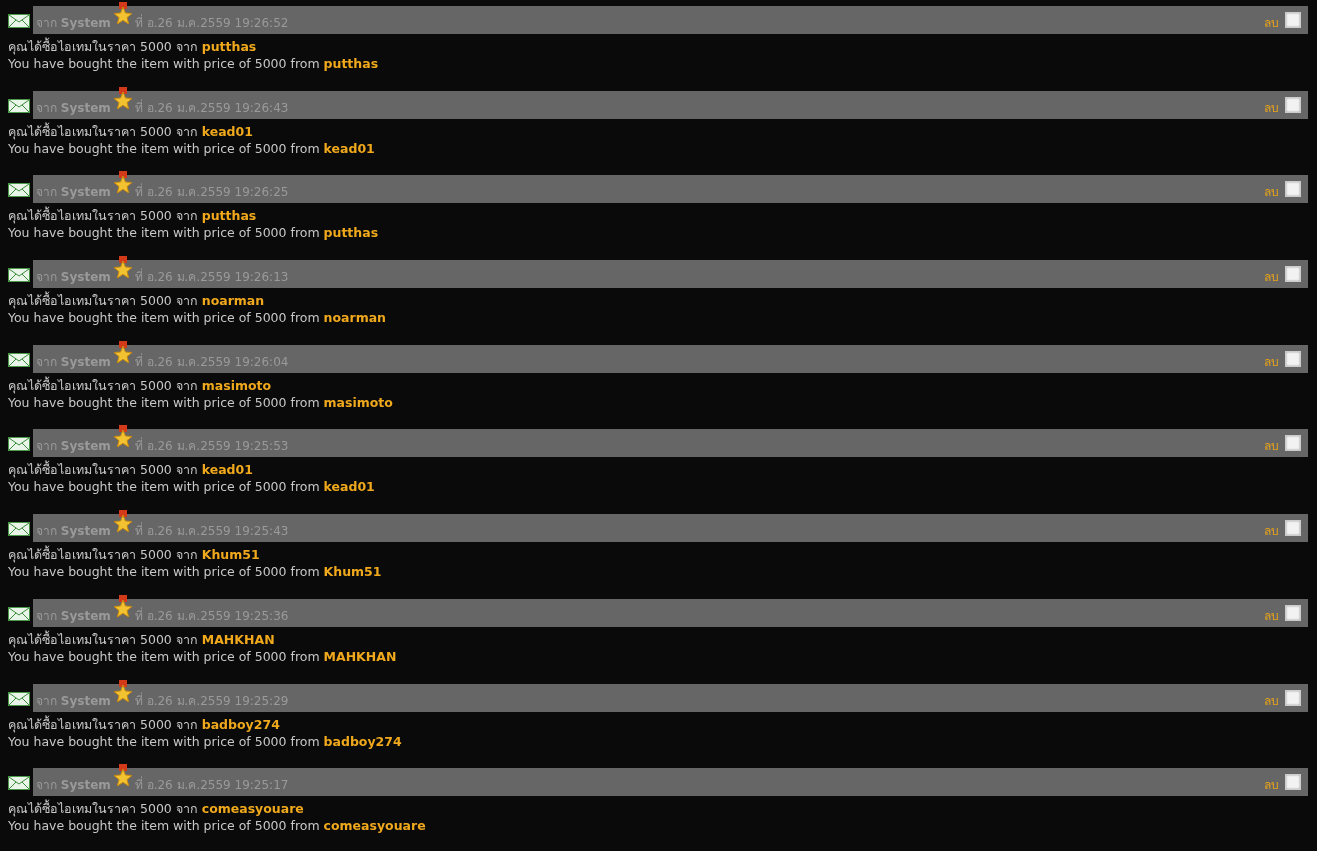  What do you see at coordinates (144, 724) in the screenshot?
I see `message-text: คุณได้ซื้อไอเทมในราคา 5000 จาก badboy274` at bounding box center [144, 724].